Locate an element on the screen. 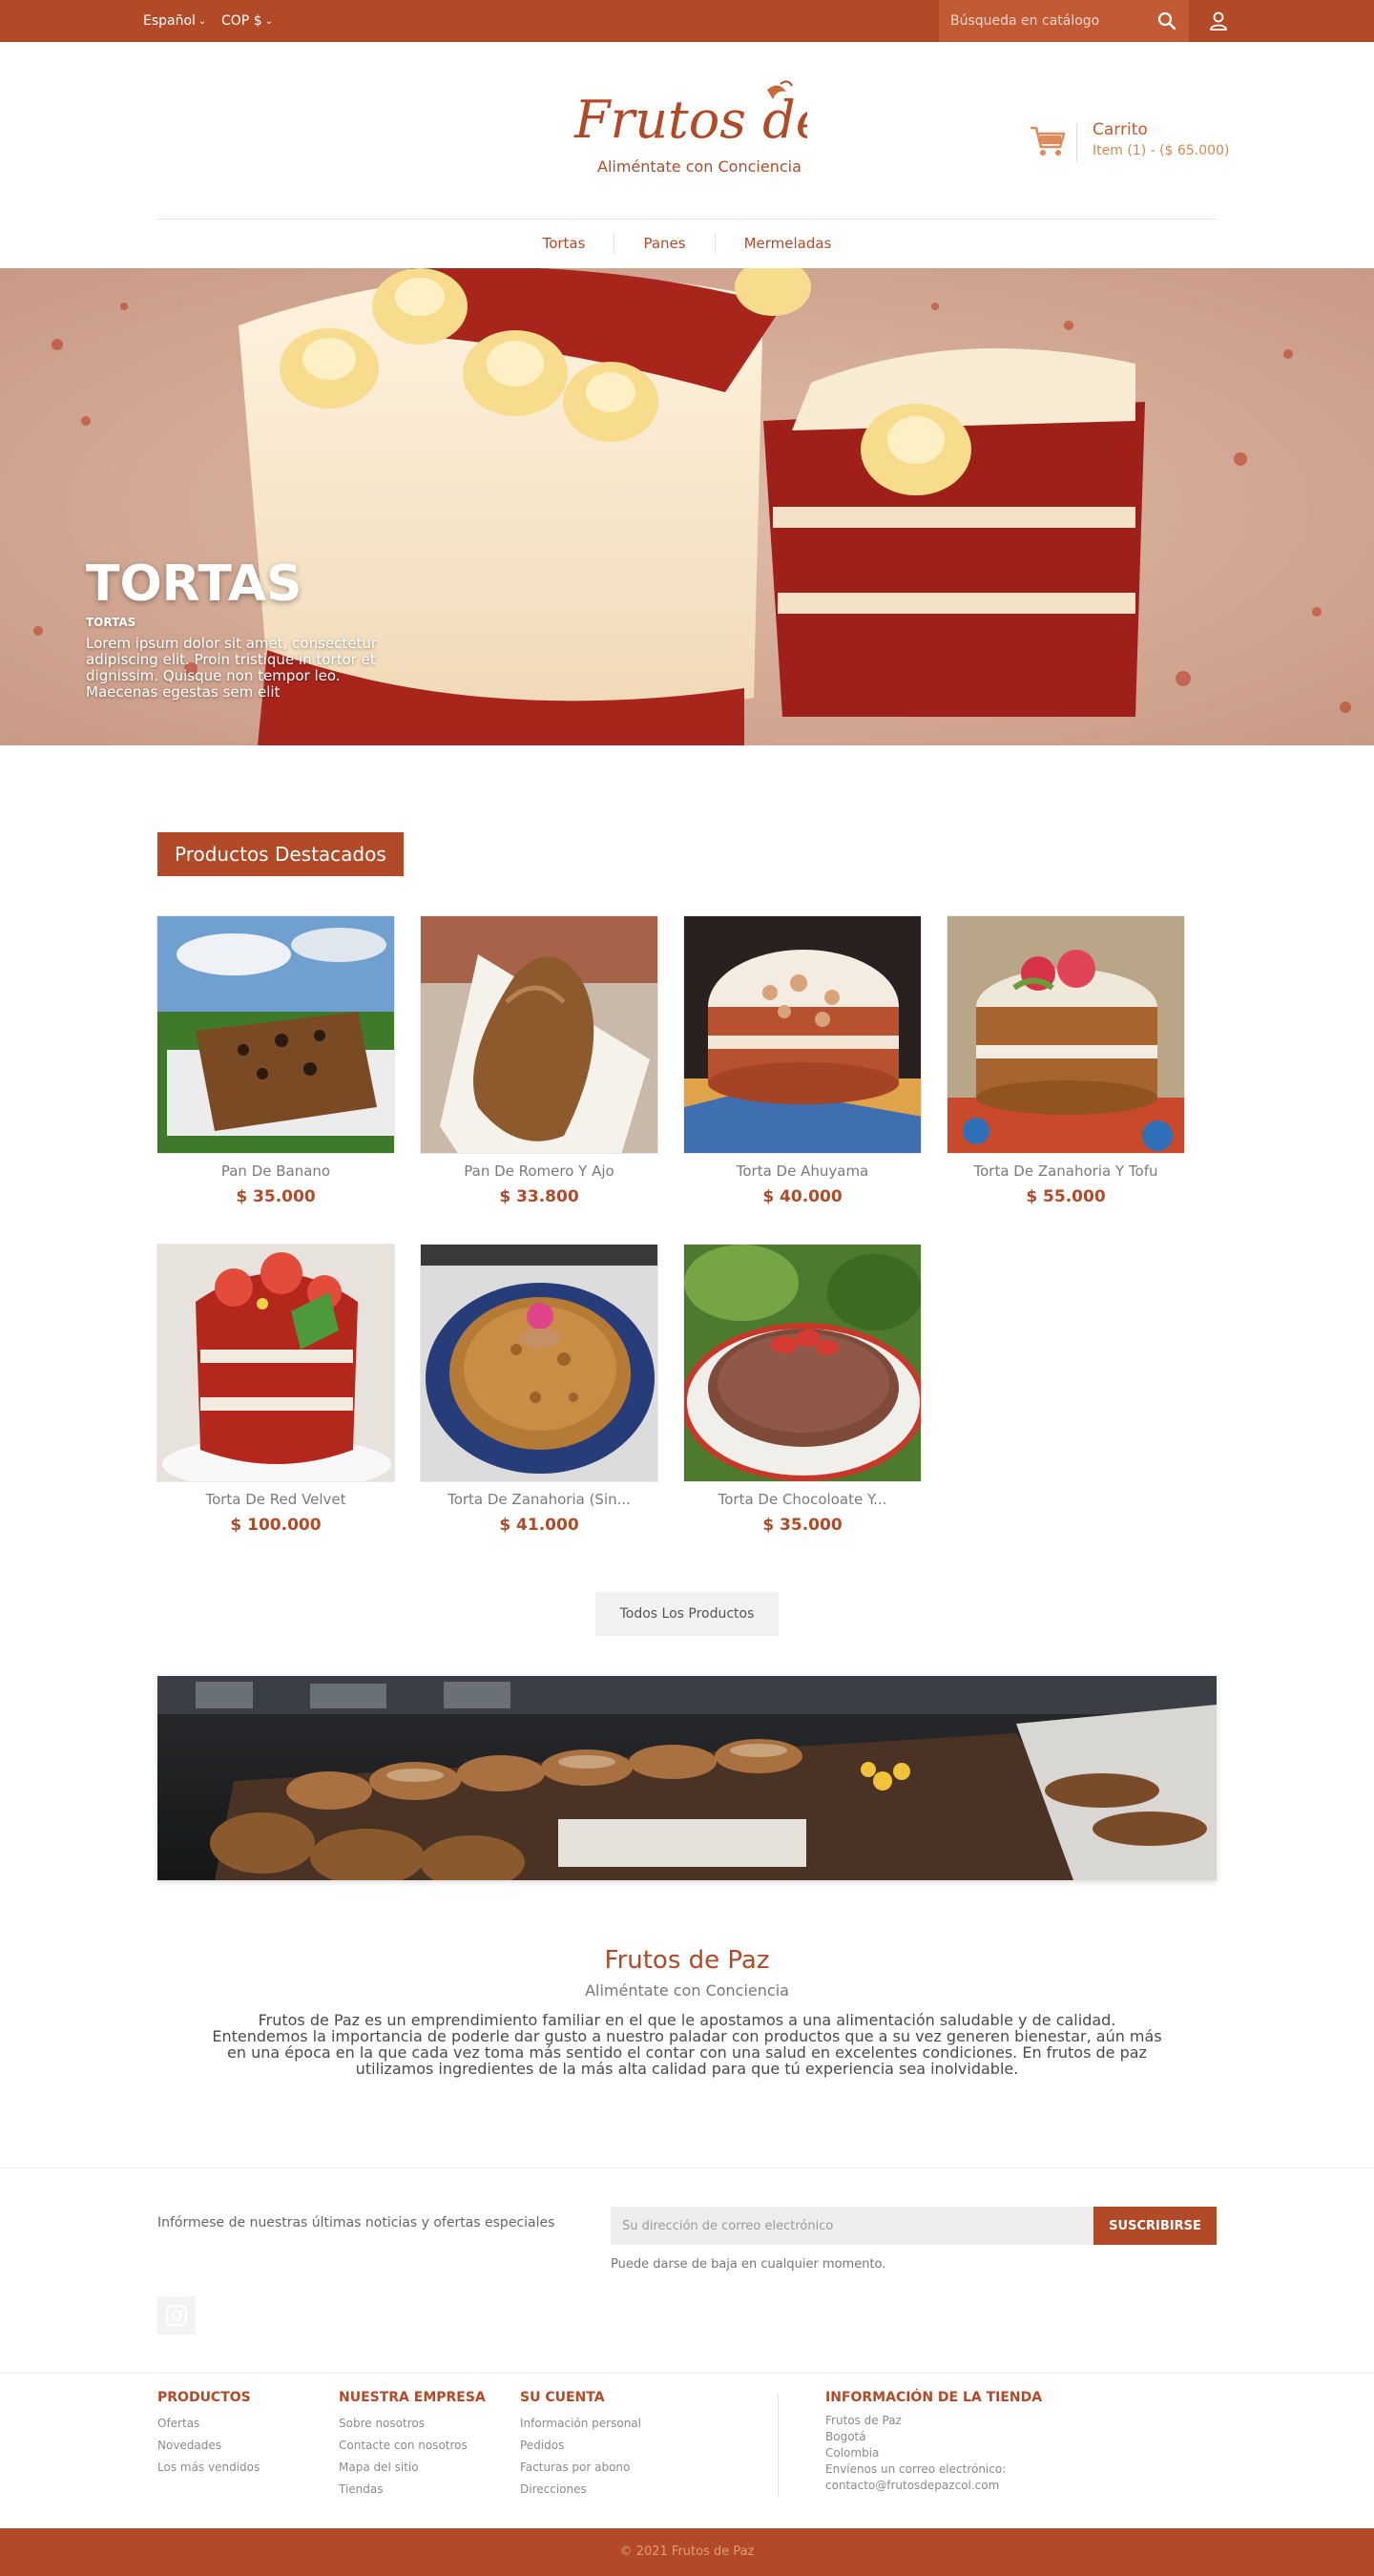  subscribe-button: SUSCRIBIRSE is located at coordinates (1155, 2226).